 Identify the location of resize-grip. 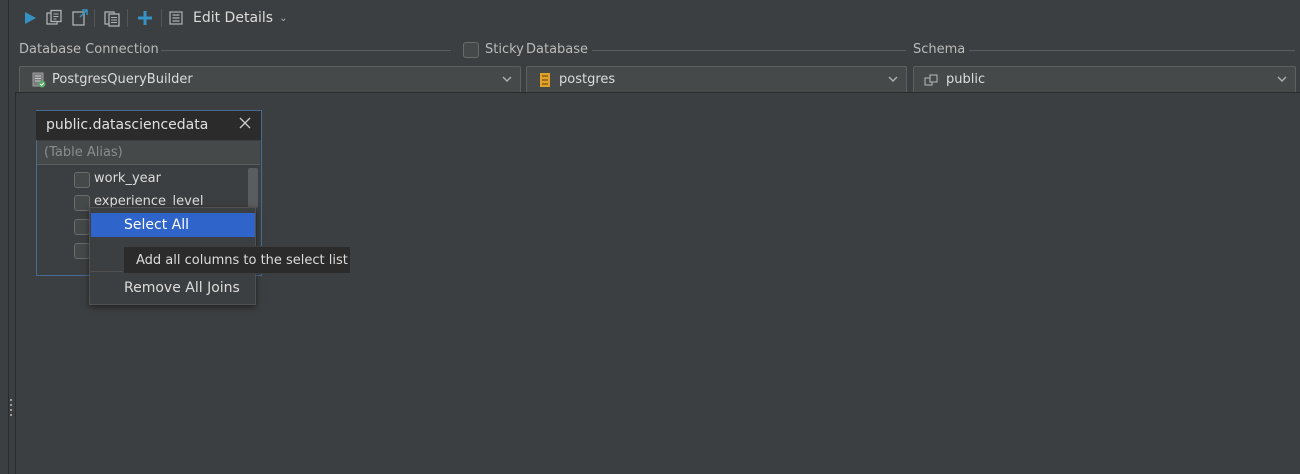
(11, 409).